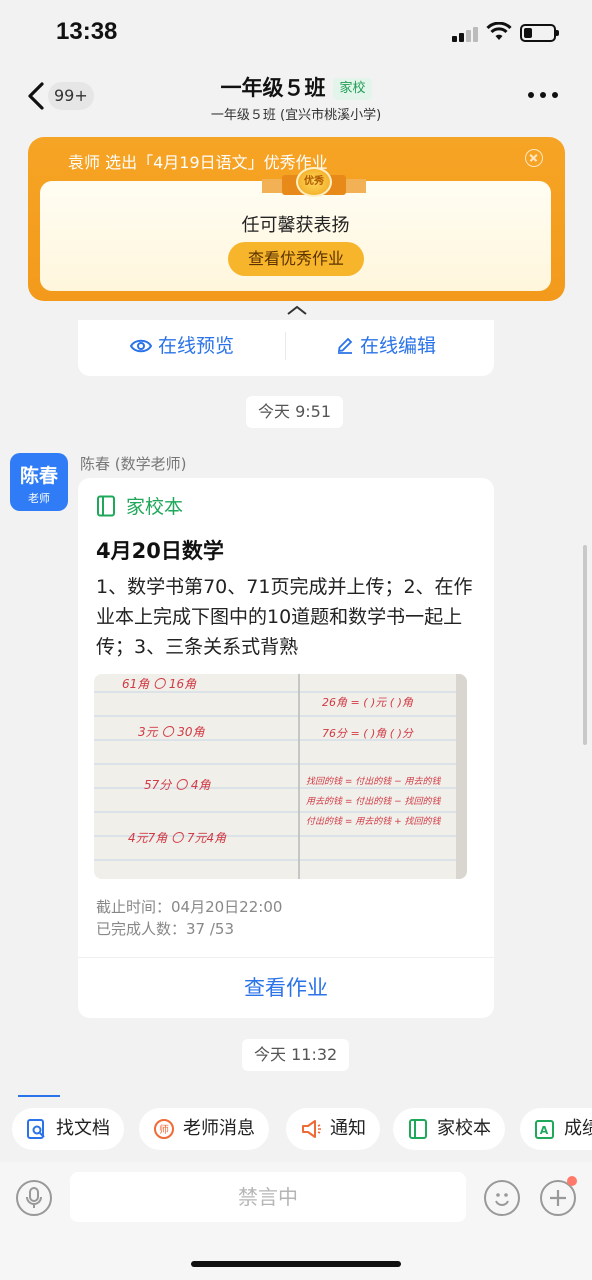 Image resolution: width=592 pixels, height=1280 pixels. I want to click on chat-header: 99+ 一年级５班 家校 一年级５班 (宜兴市桃溪小学), so click(296, 97).